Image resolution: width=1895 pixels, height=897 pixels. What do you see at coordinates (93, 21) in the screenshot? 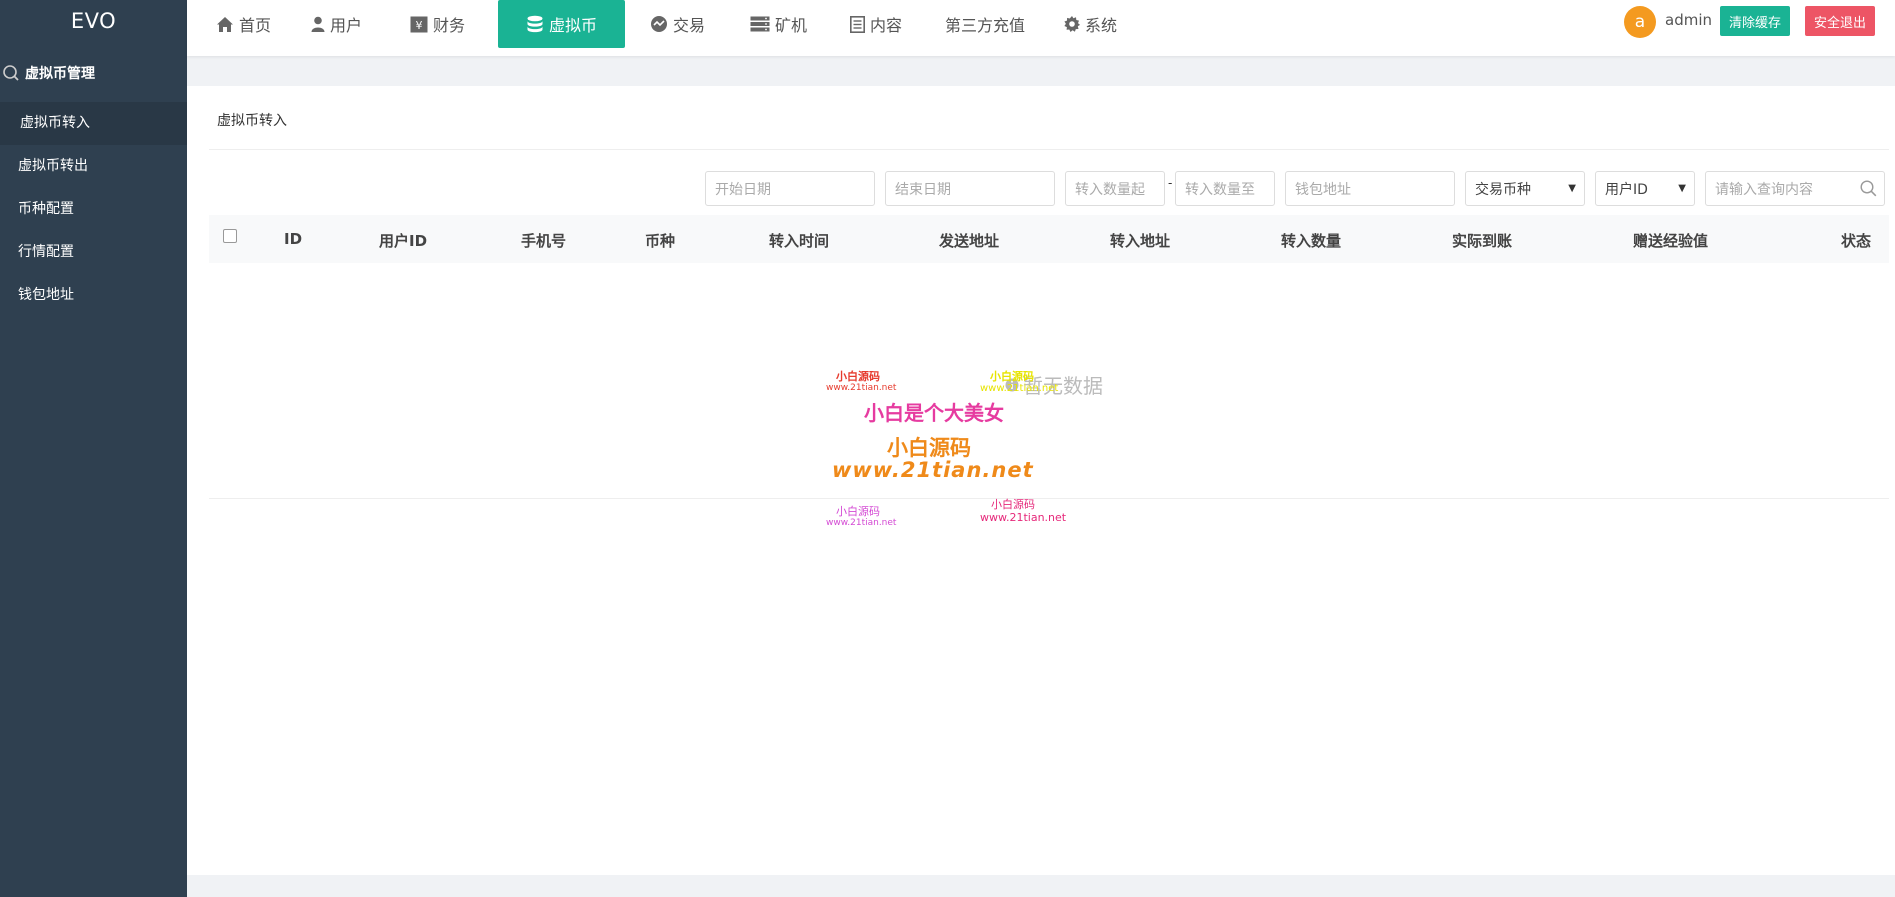
I see `logo: EVO` at bounding box center [93, 21].